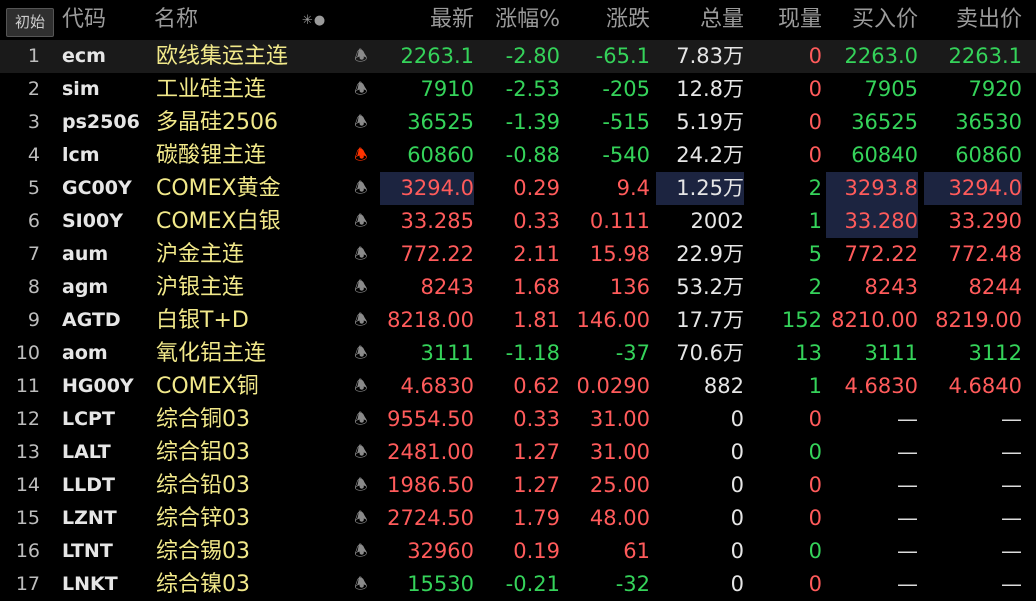 Image resolution: width=1036 pixels, height=601 pixels. I want to click on row-pct: 0.62, so click(536, 386).